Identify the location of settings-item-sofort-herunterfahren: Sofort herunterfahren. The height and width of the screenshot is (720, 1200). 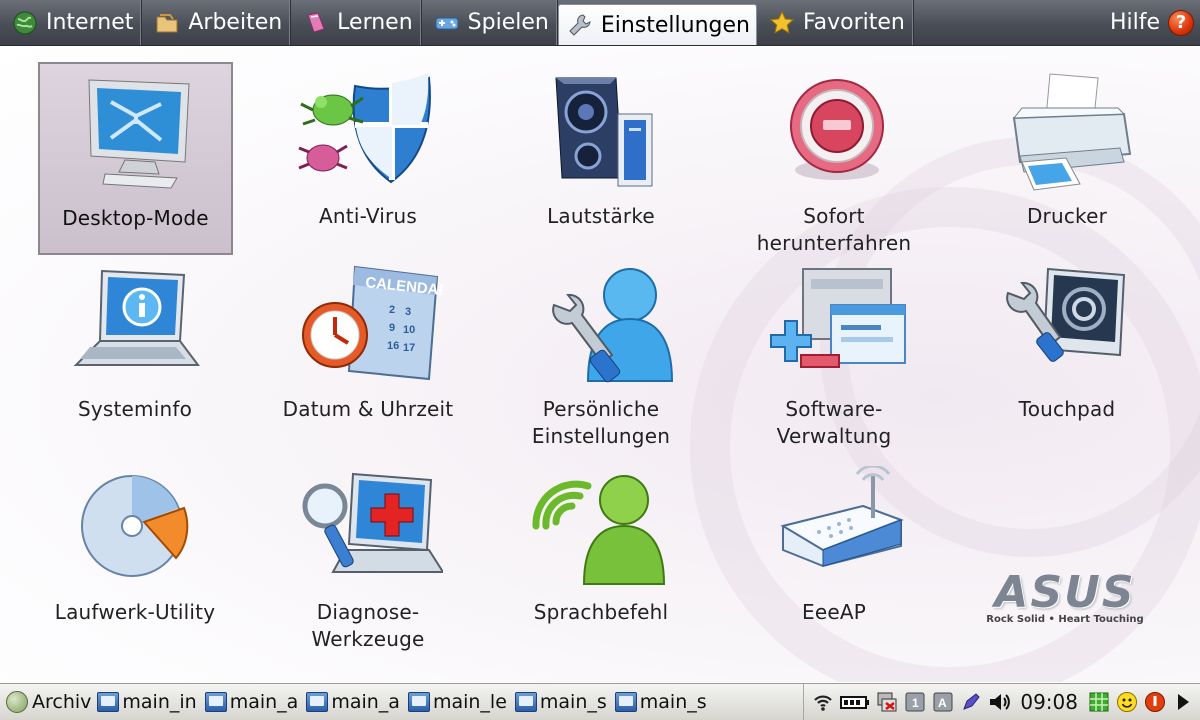
(834, 158).